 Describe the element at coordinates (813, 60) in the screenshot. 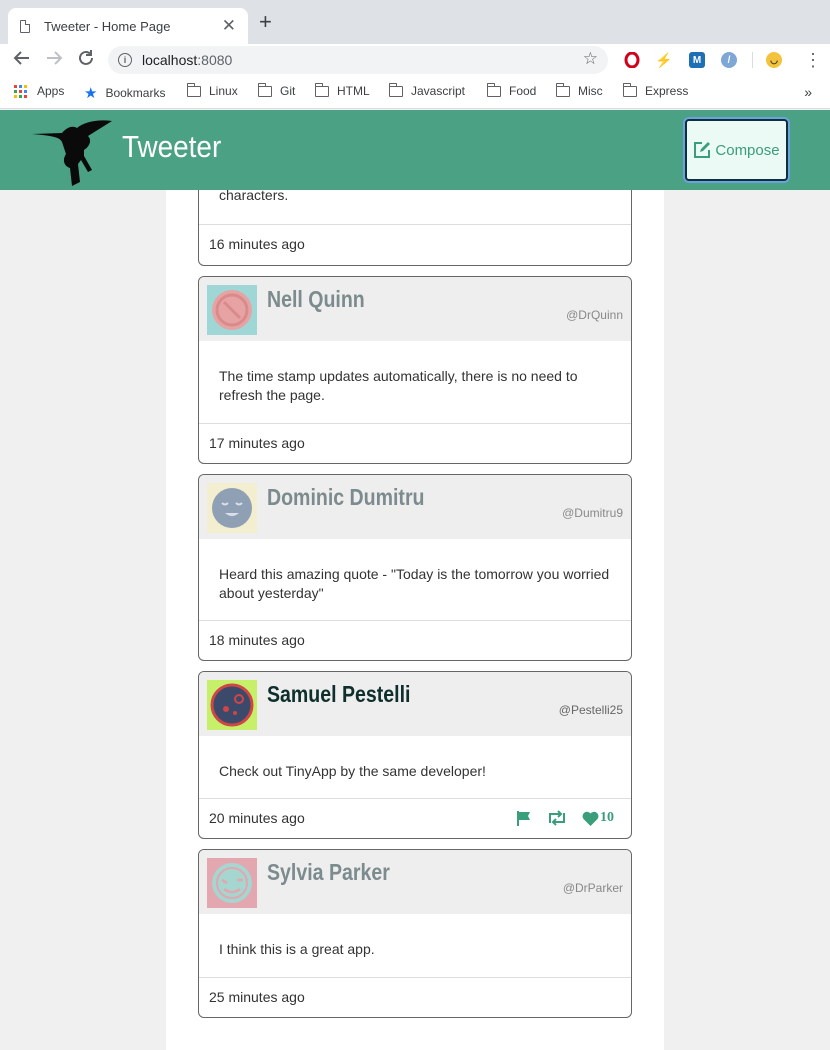

I see `browser-menu-icon: ⋮` at that location.